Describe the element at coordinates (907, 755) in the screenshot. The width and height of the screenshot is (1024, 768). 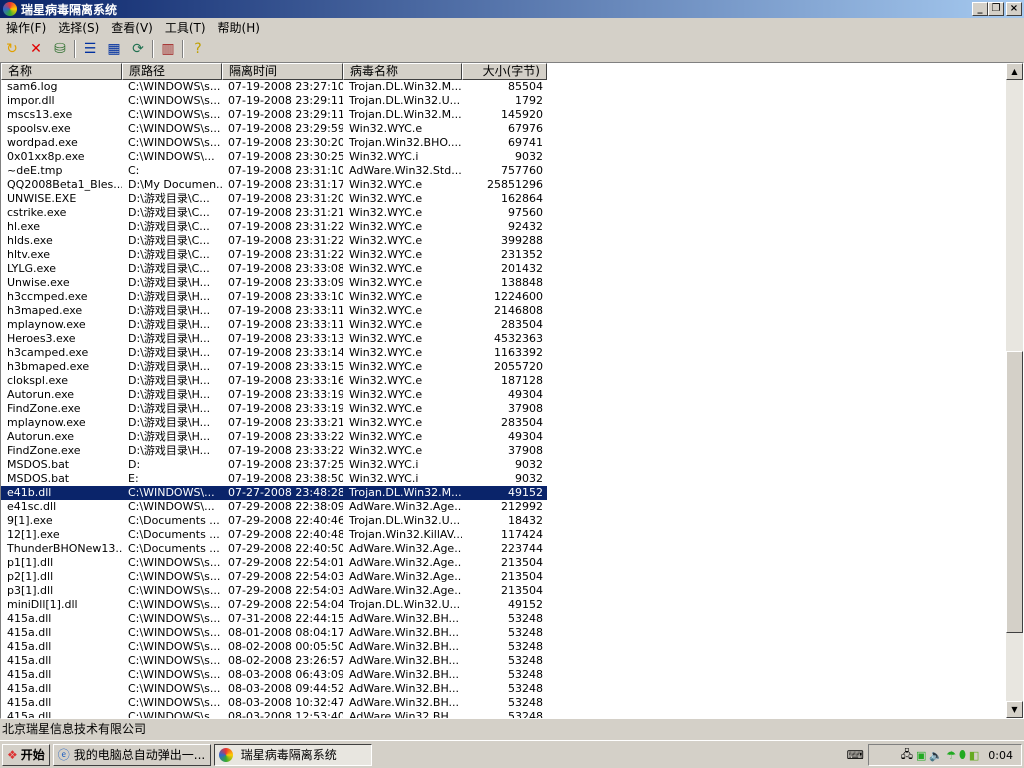
I see `network-icon: 🖧` at that location.